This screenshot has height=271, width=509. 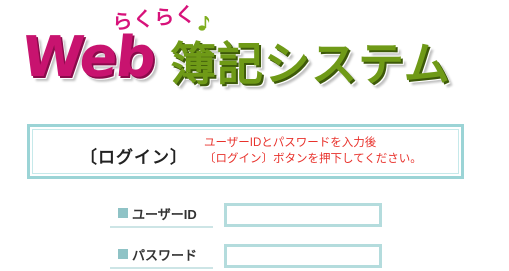 I want to click on password-label-text: パスワード, so click(x=165, y=255).